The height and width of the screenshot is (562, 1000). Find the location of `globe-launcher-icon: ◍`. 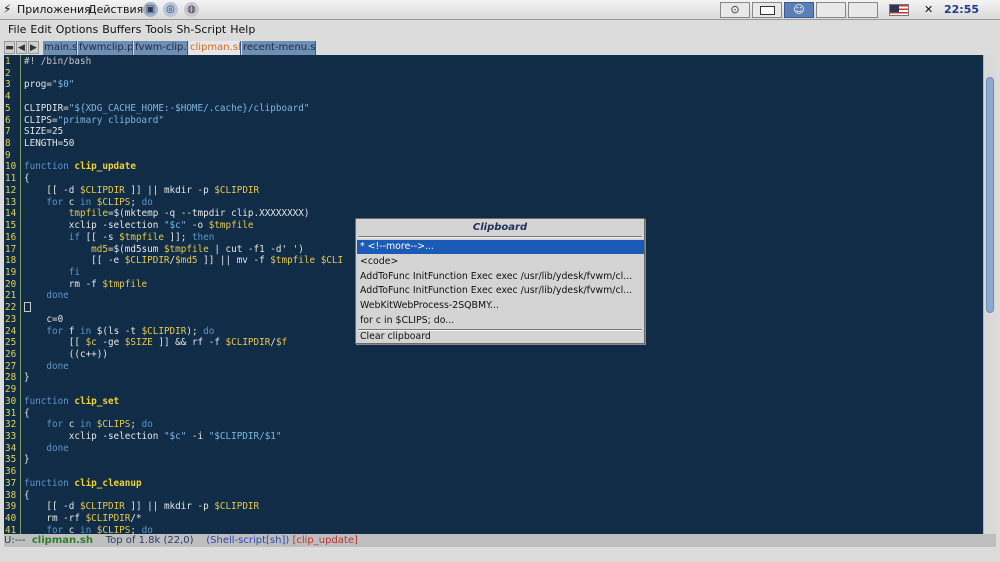

globe-launcher-icon: ◍ is located at coordinates (191, 9).